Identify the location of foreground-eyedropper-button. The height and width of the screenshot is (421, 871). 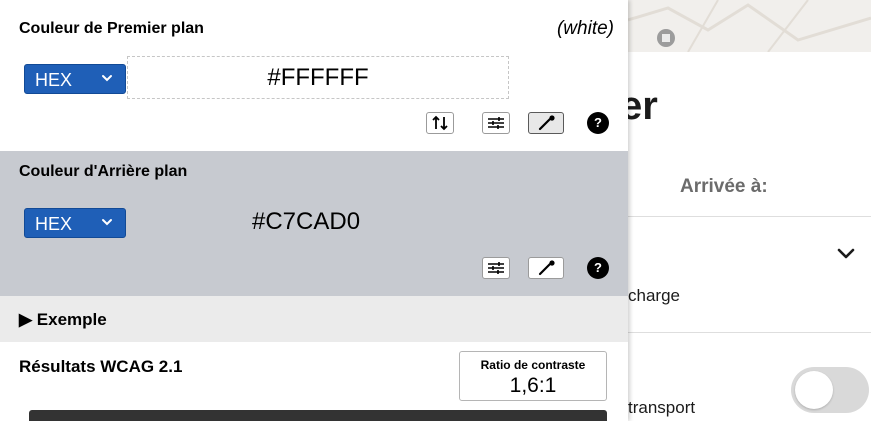
(546, 123).